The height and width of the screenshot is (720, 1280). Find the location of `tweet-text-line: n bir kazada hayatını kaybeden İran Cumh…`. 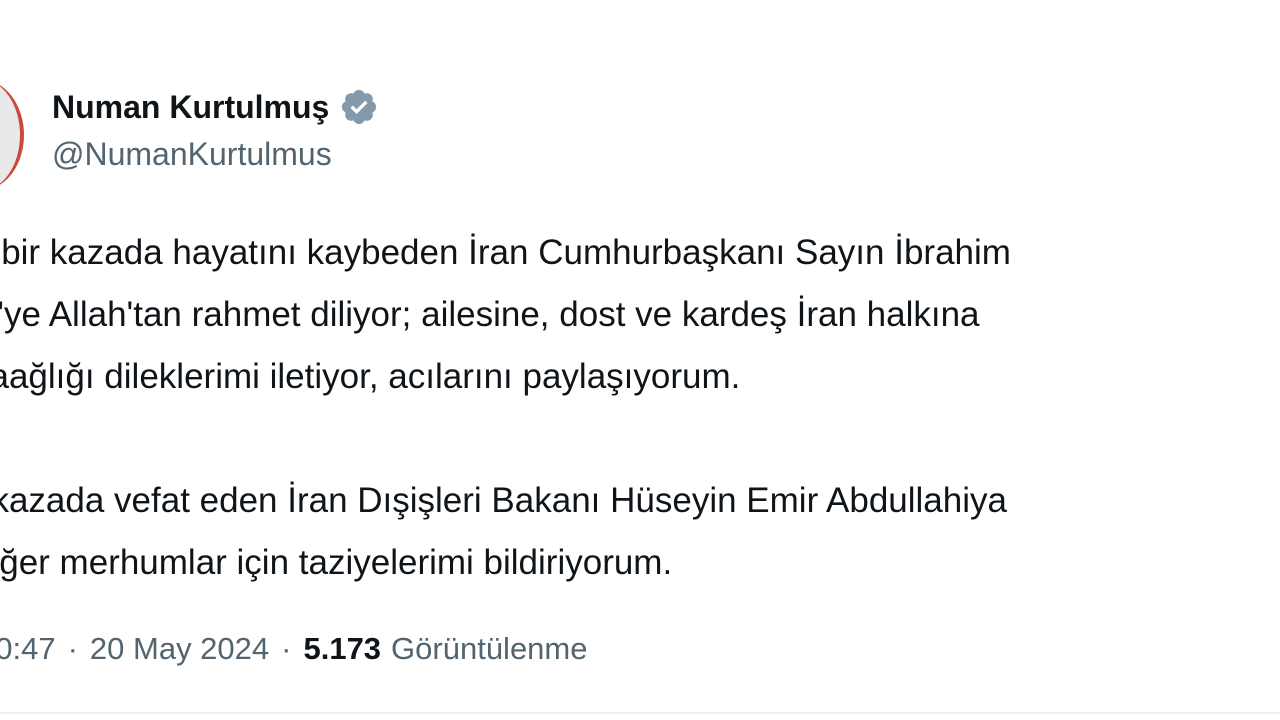

tweet-text-line: n bir kazada hayatını kaybeden İran Cumh… is located at coordinates (505, 252).